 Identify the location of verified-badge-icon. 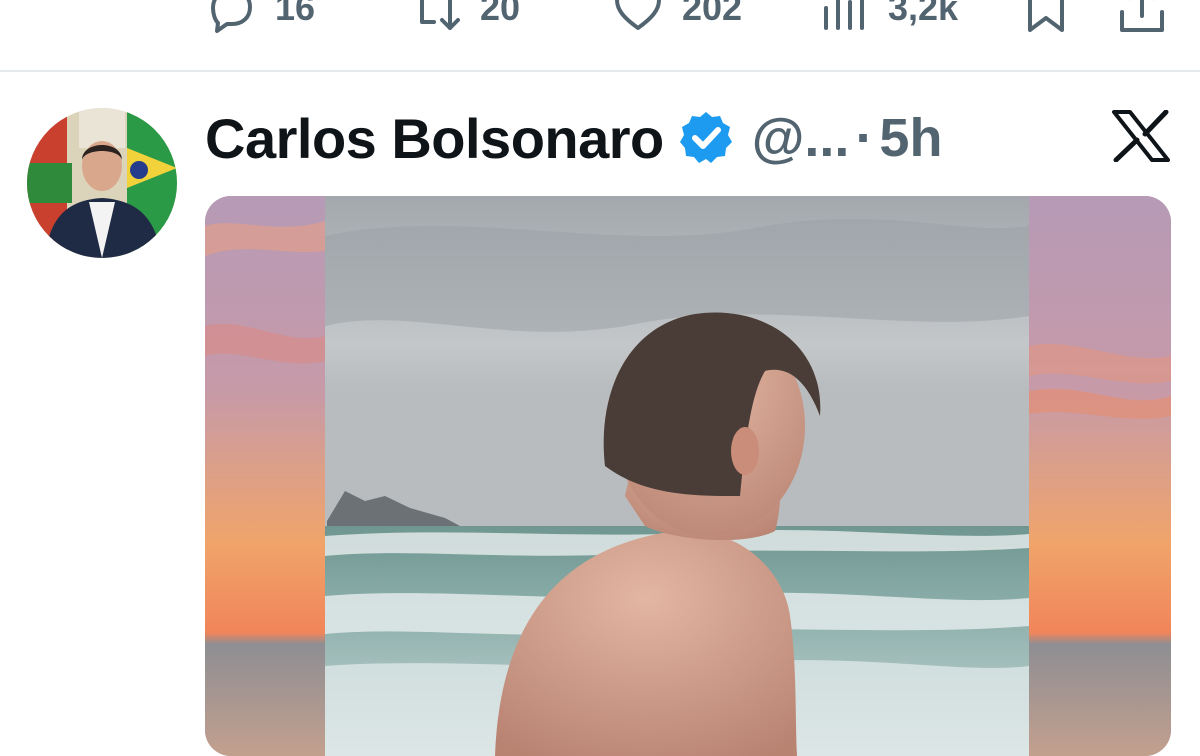
(705, 137).